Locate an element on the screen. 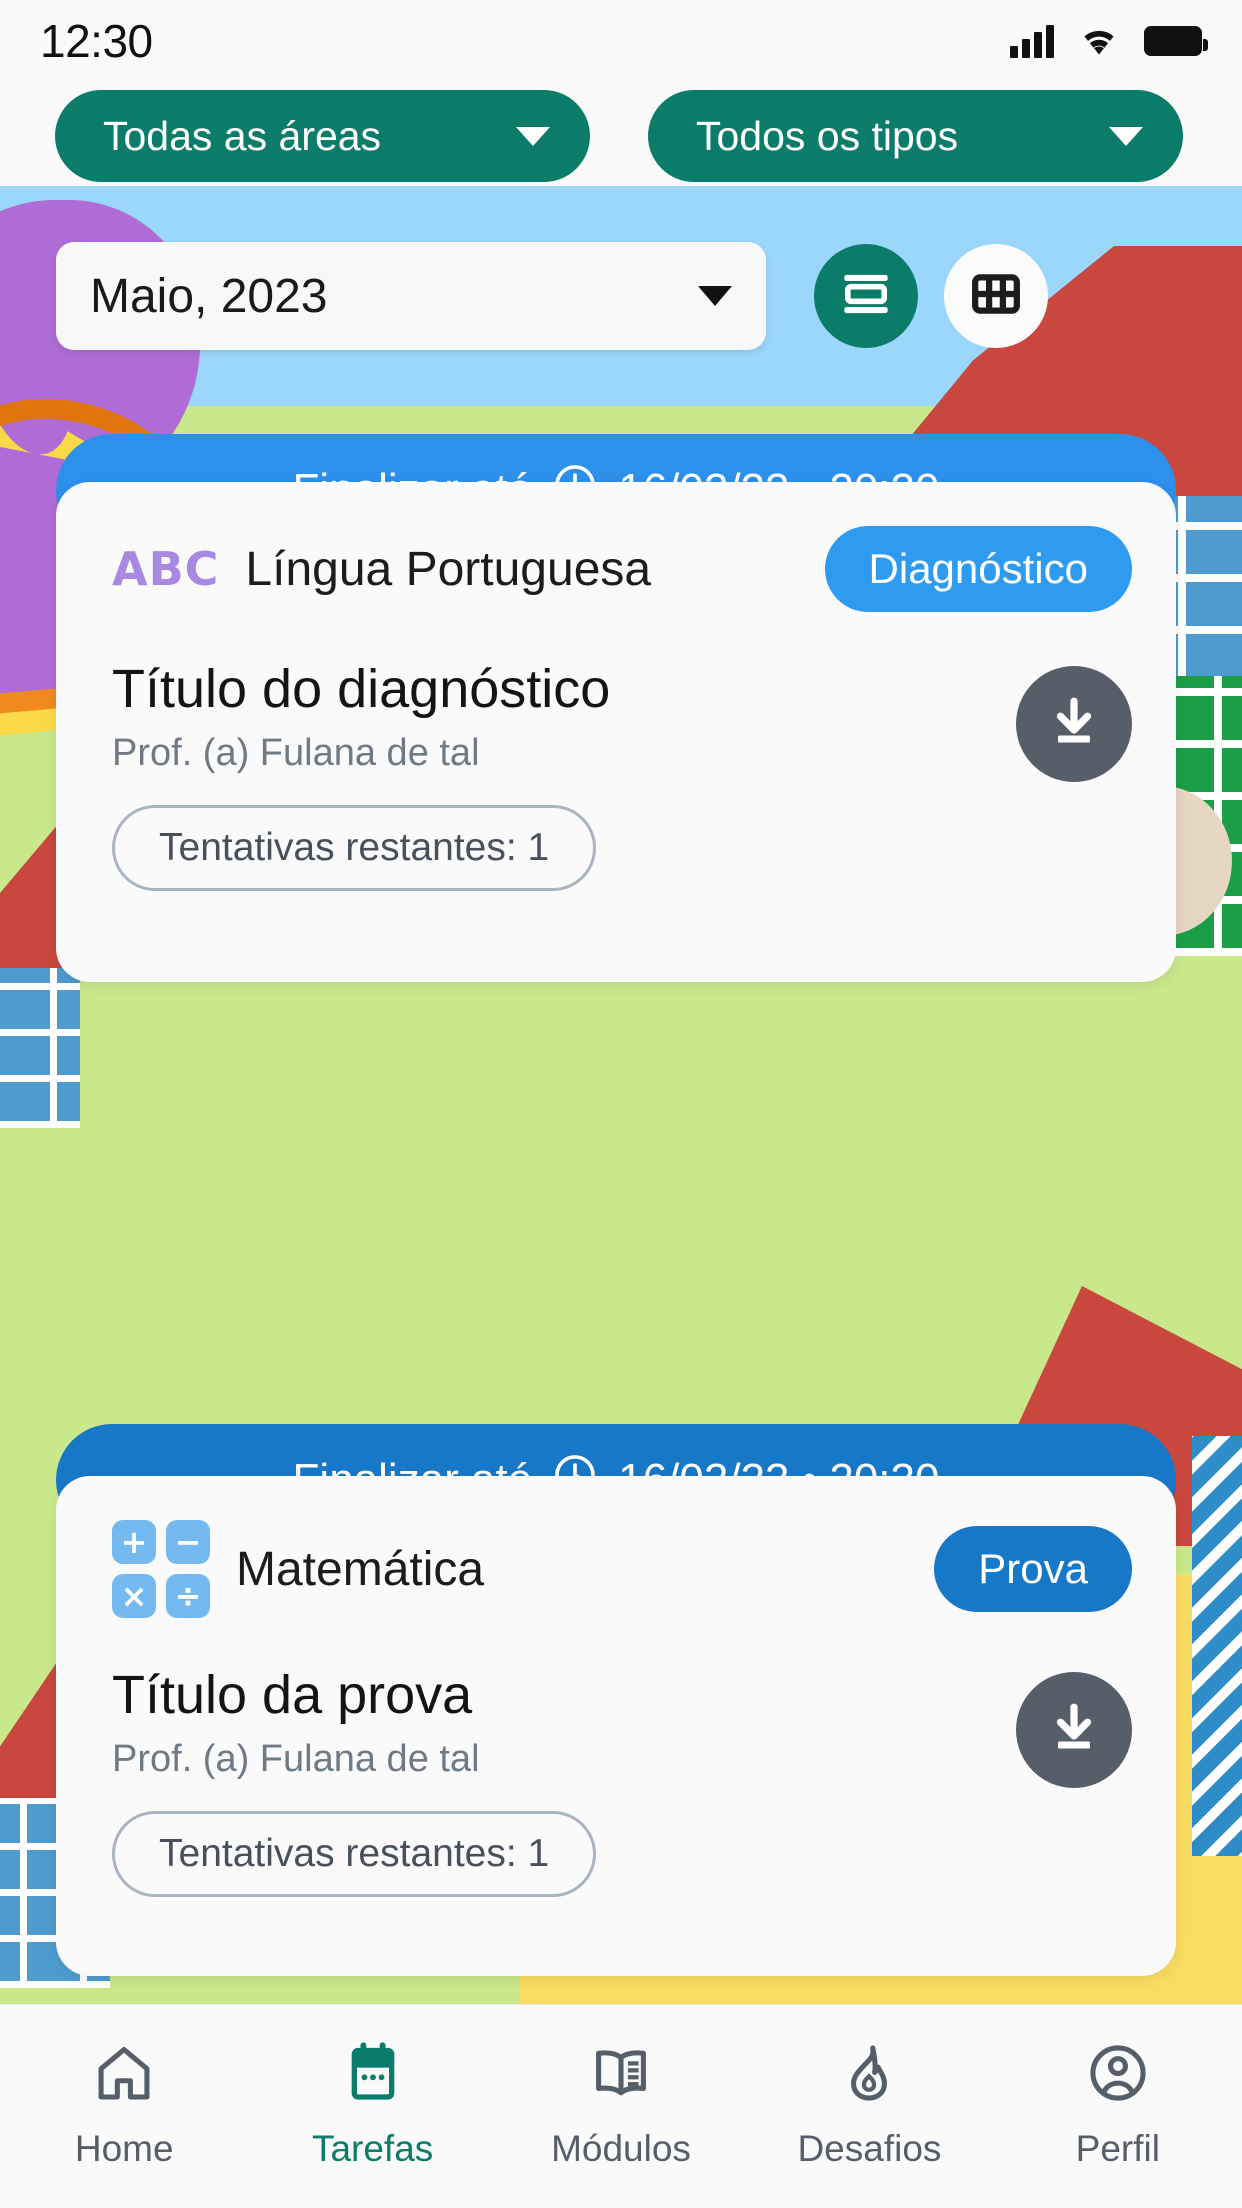  task-type-badge: Prova is located at coordinates (1033, 1569).